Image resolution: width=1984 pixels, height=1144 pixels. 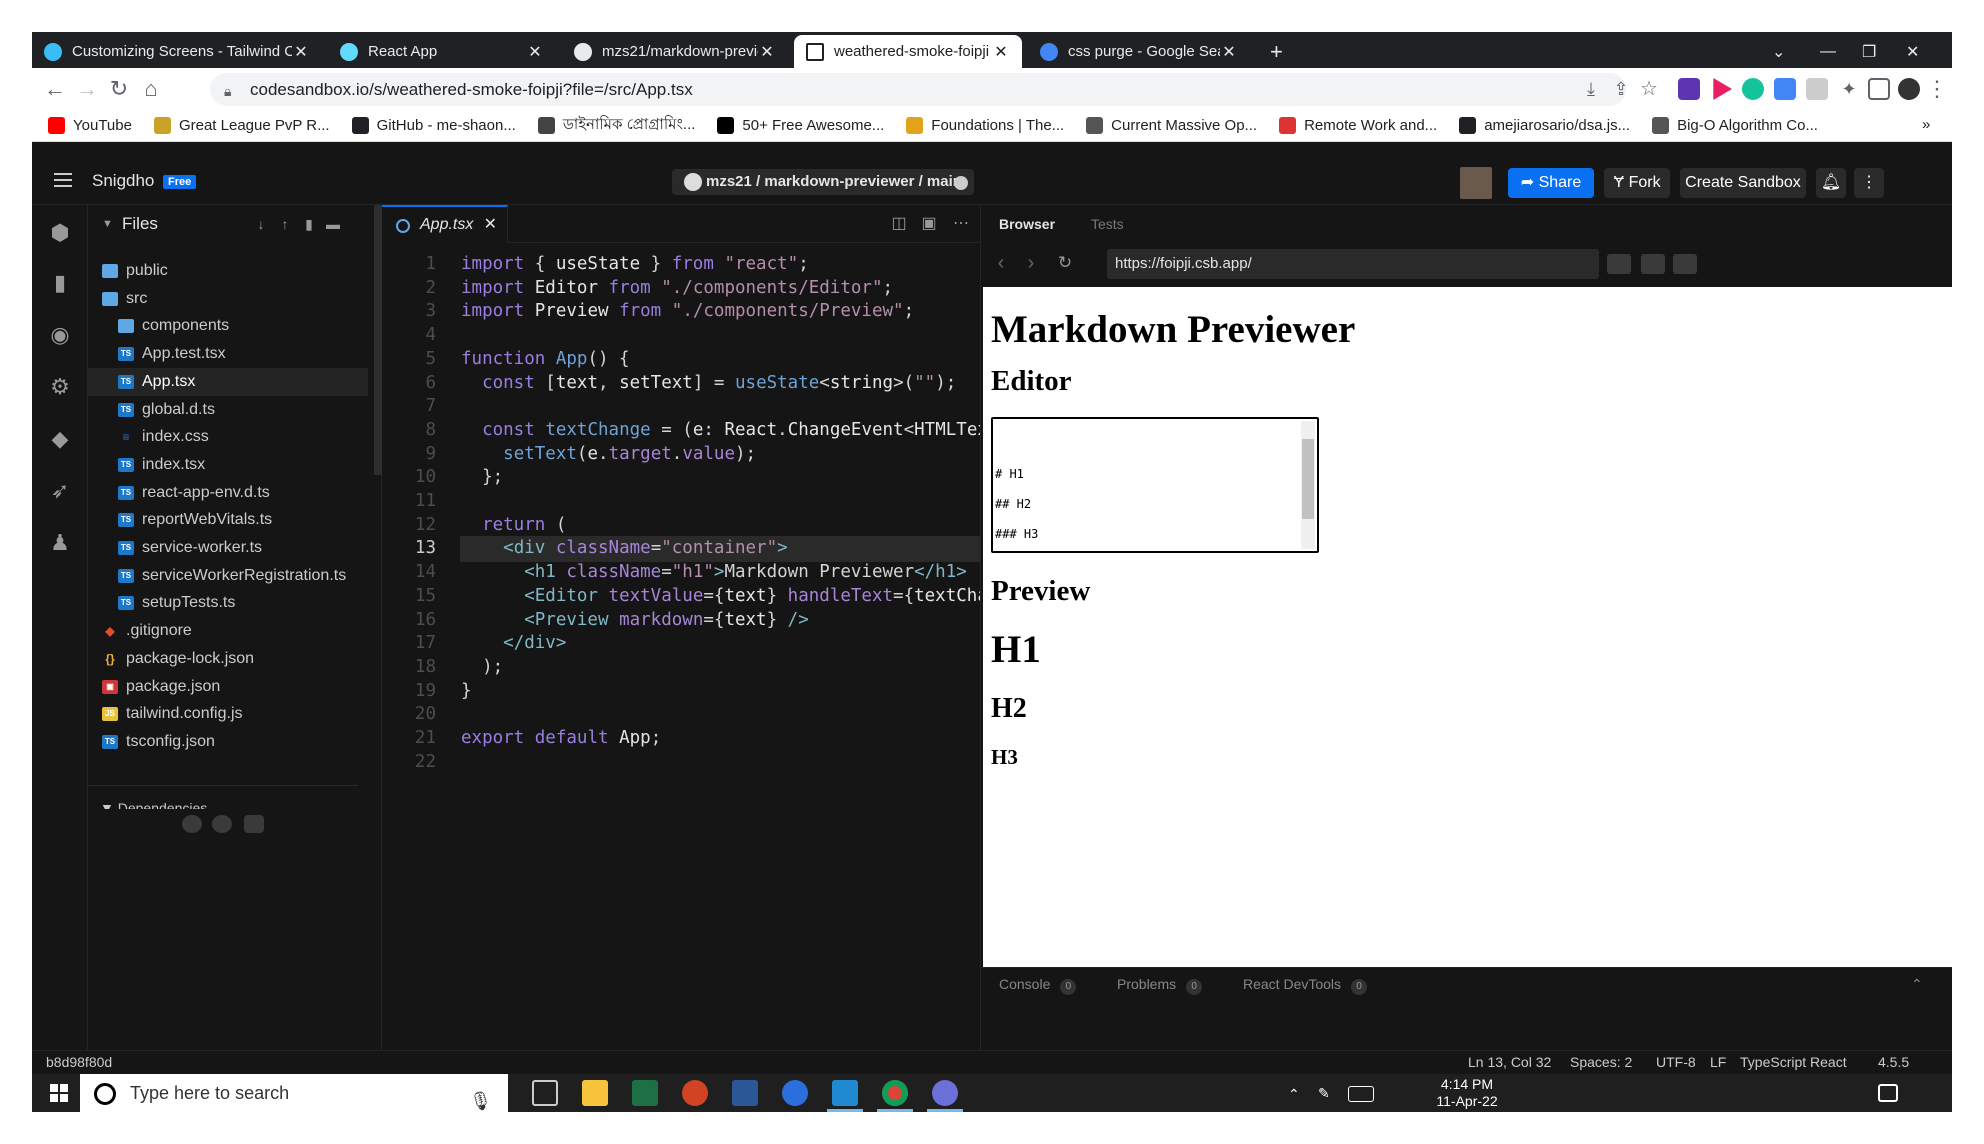 What do you see at coordinates (1619, 264) in the screenshot?
I see `layout-icon` at bounding box center [1619, 264].